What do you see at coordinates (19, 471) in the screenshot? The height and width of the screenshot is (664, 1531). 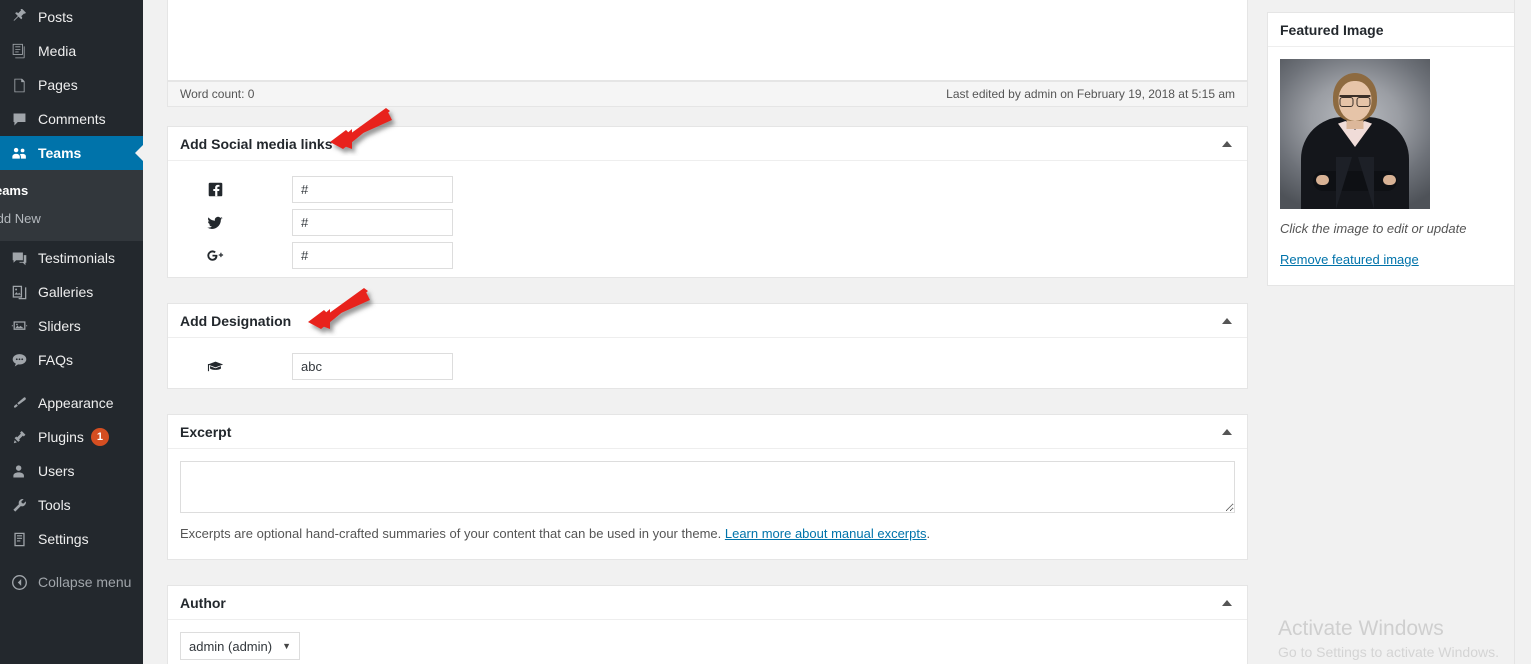 I see `users-icon` at bounding box center [19, 471].